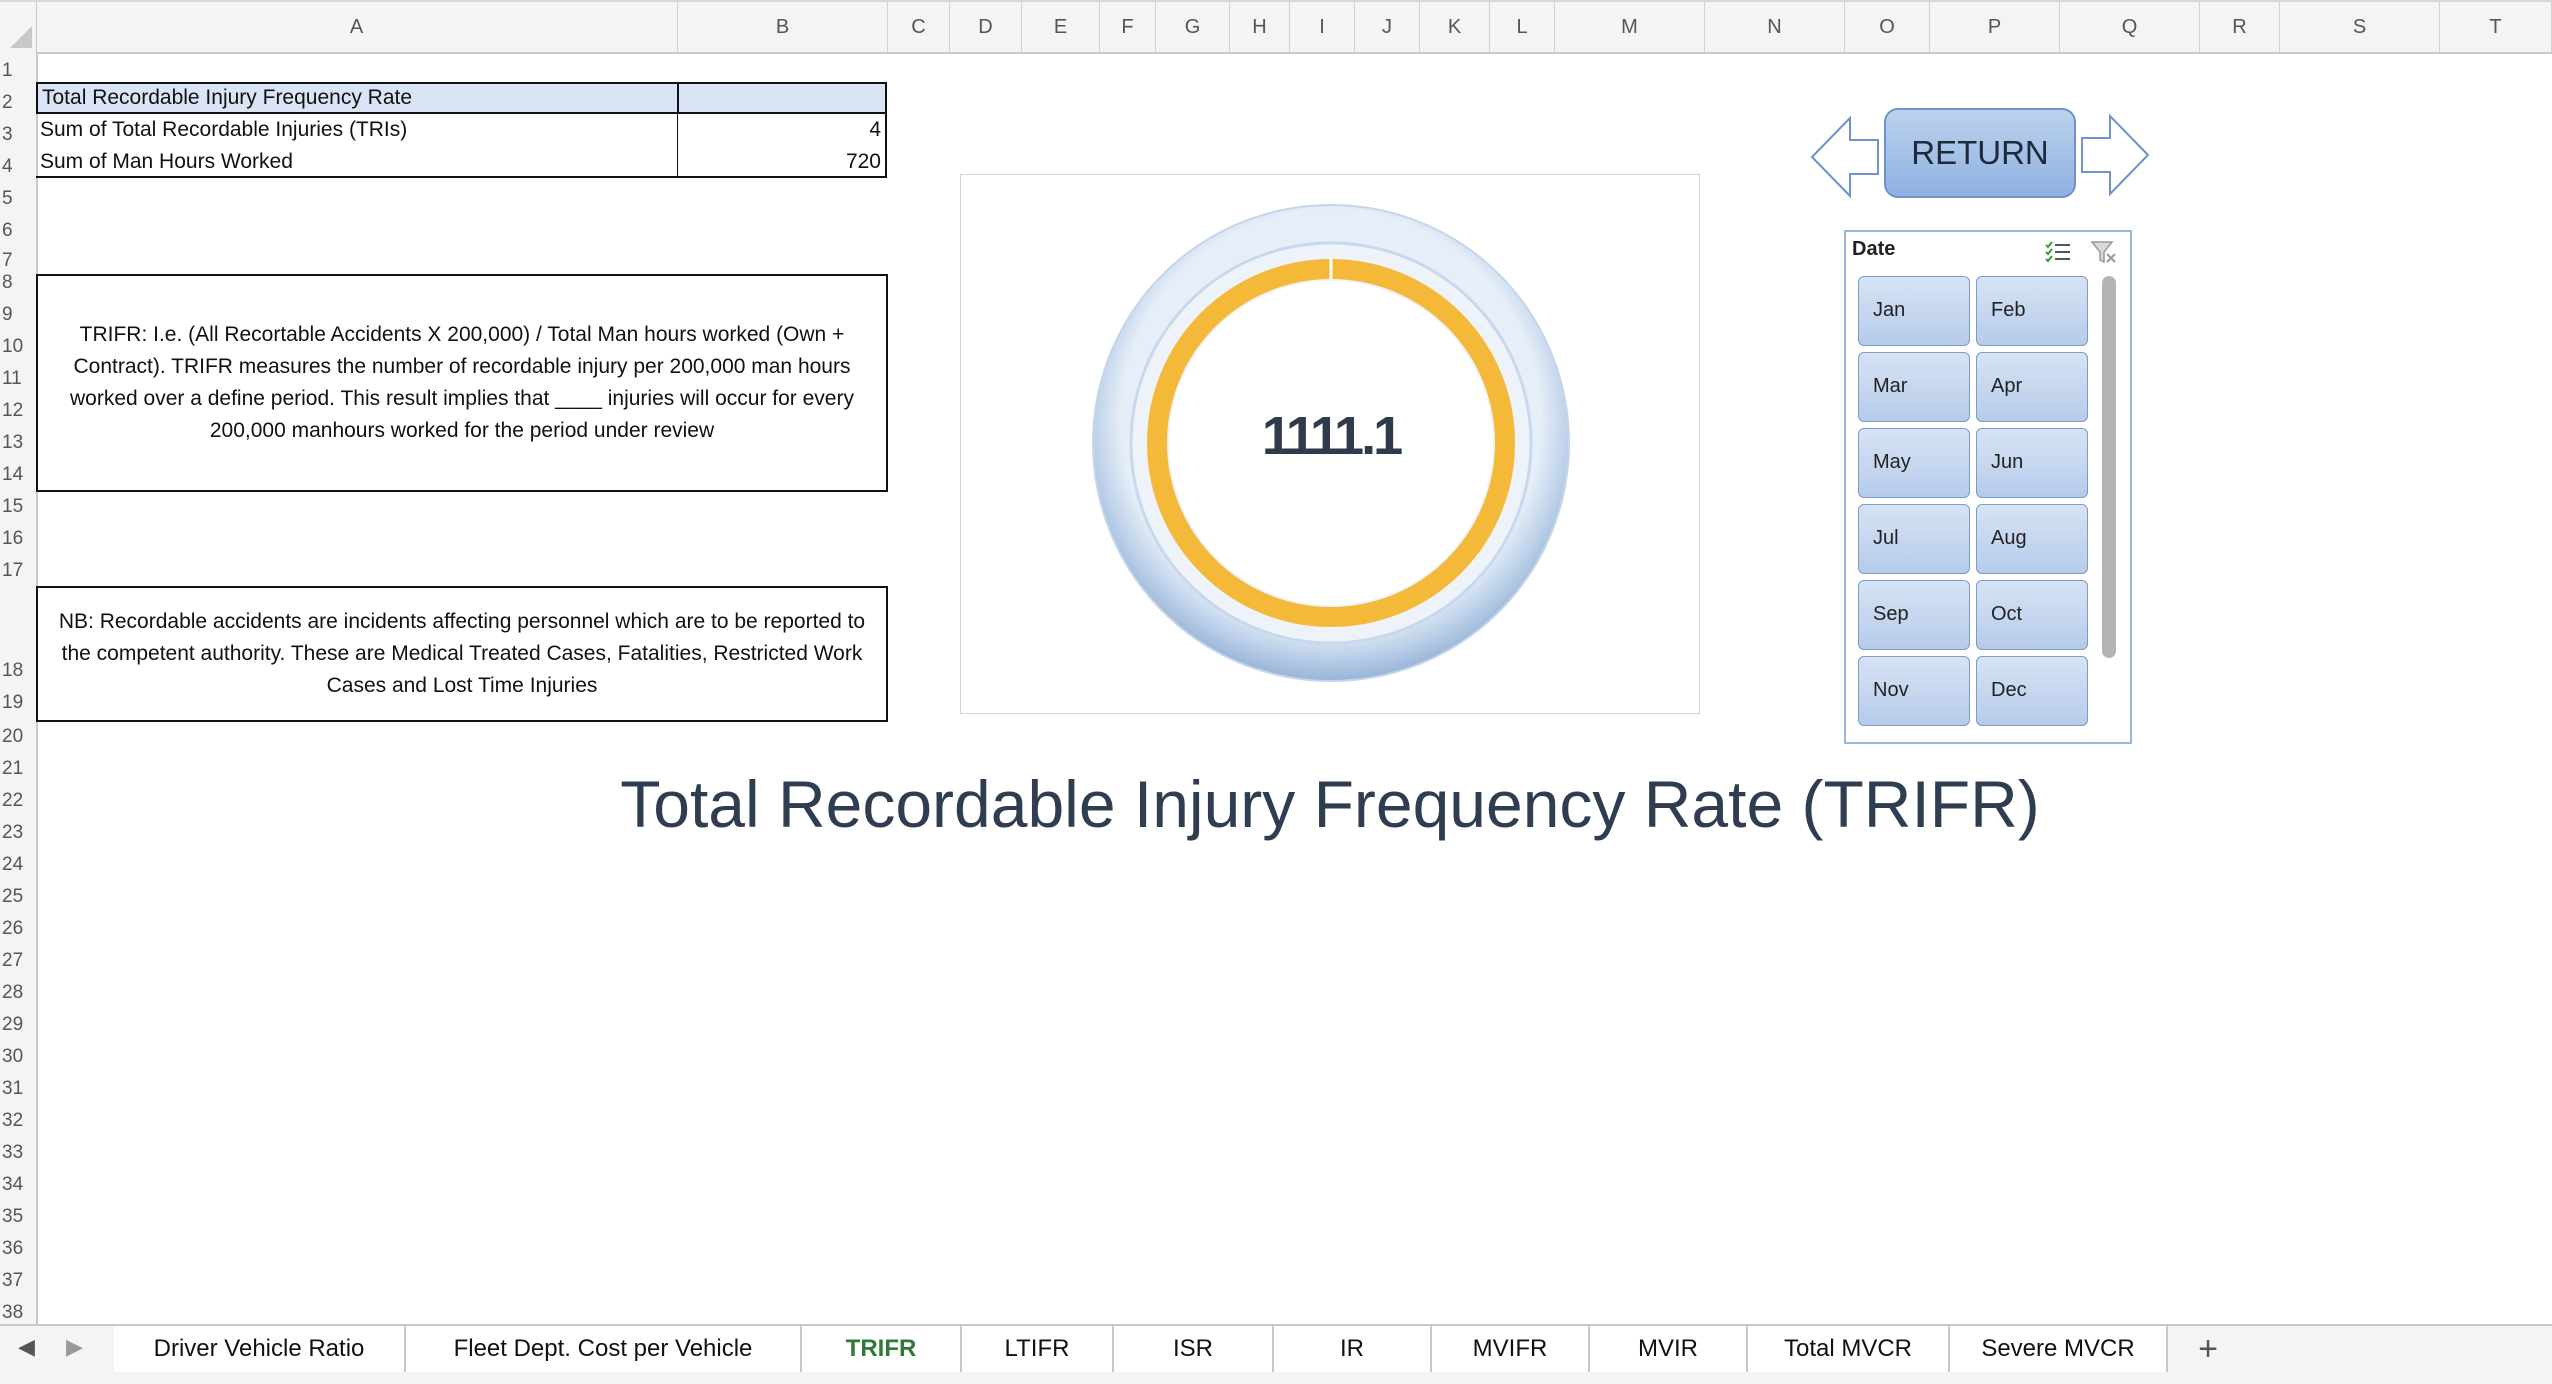 The width and height of the screenshot is (2552, 1384). I want to click on row-header-2: 2, so click(18, 103).